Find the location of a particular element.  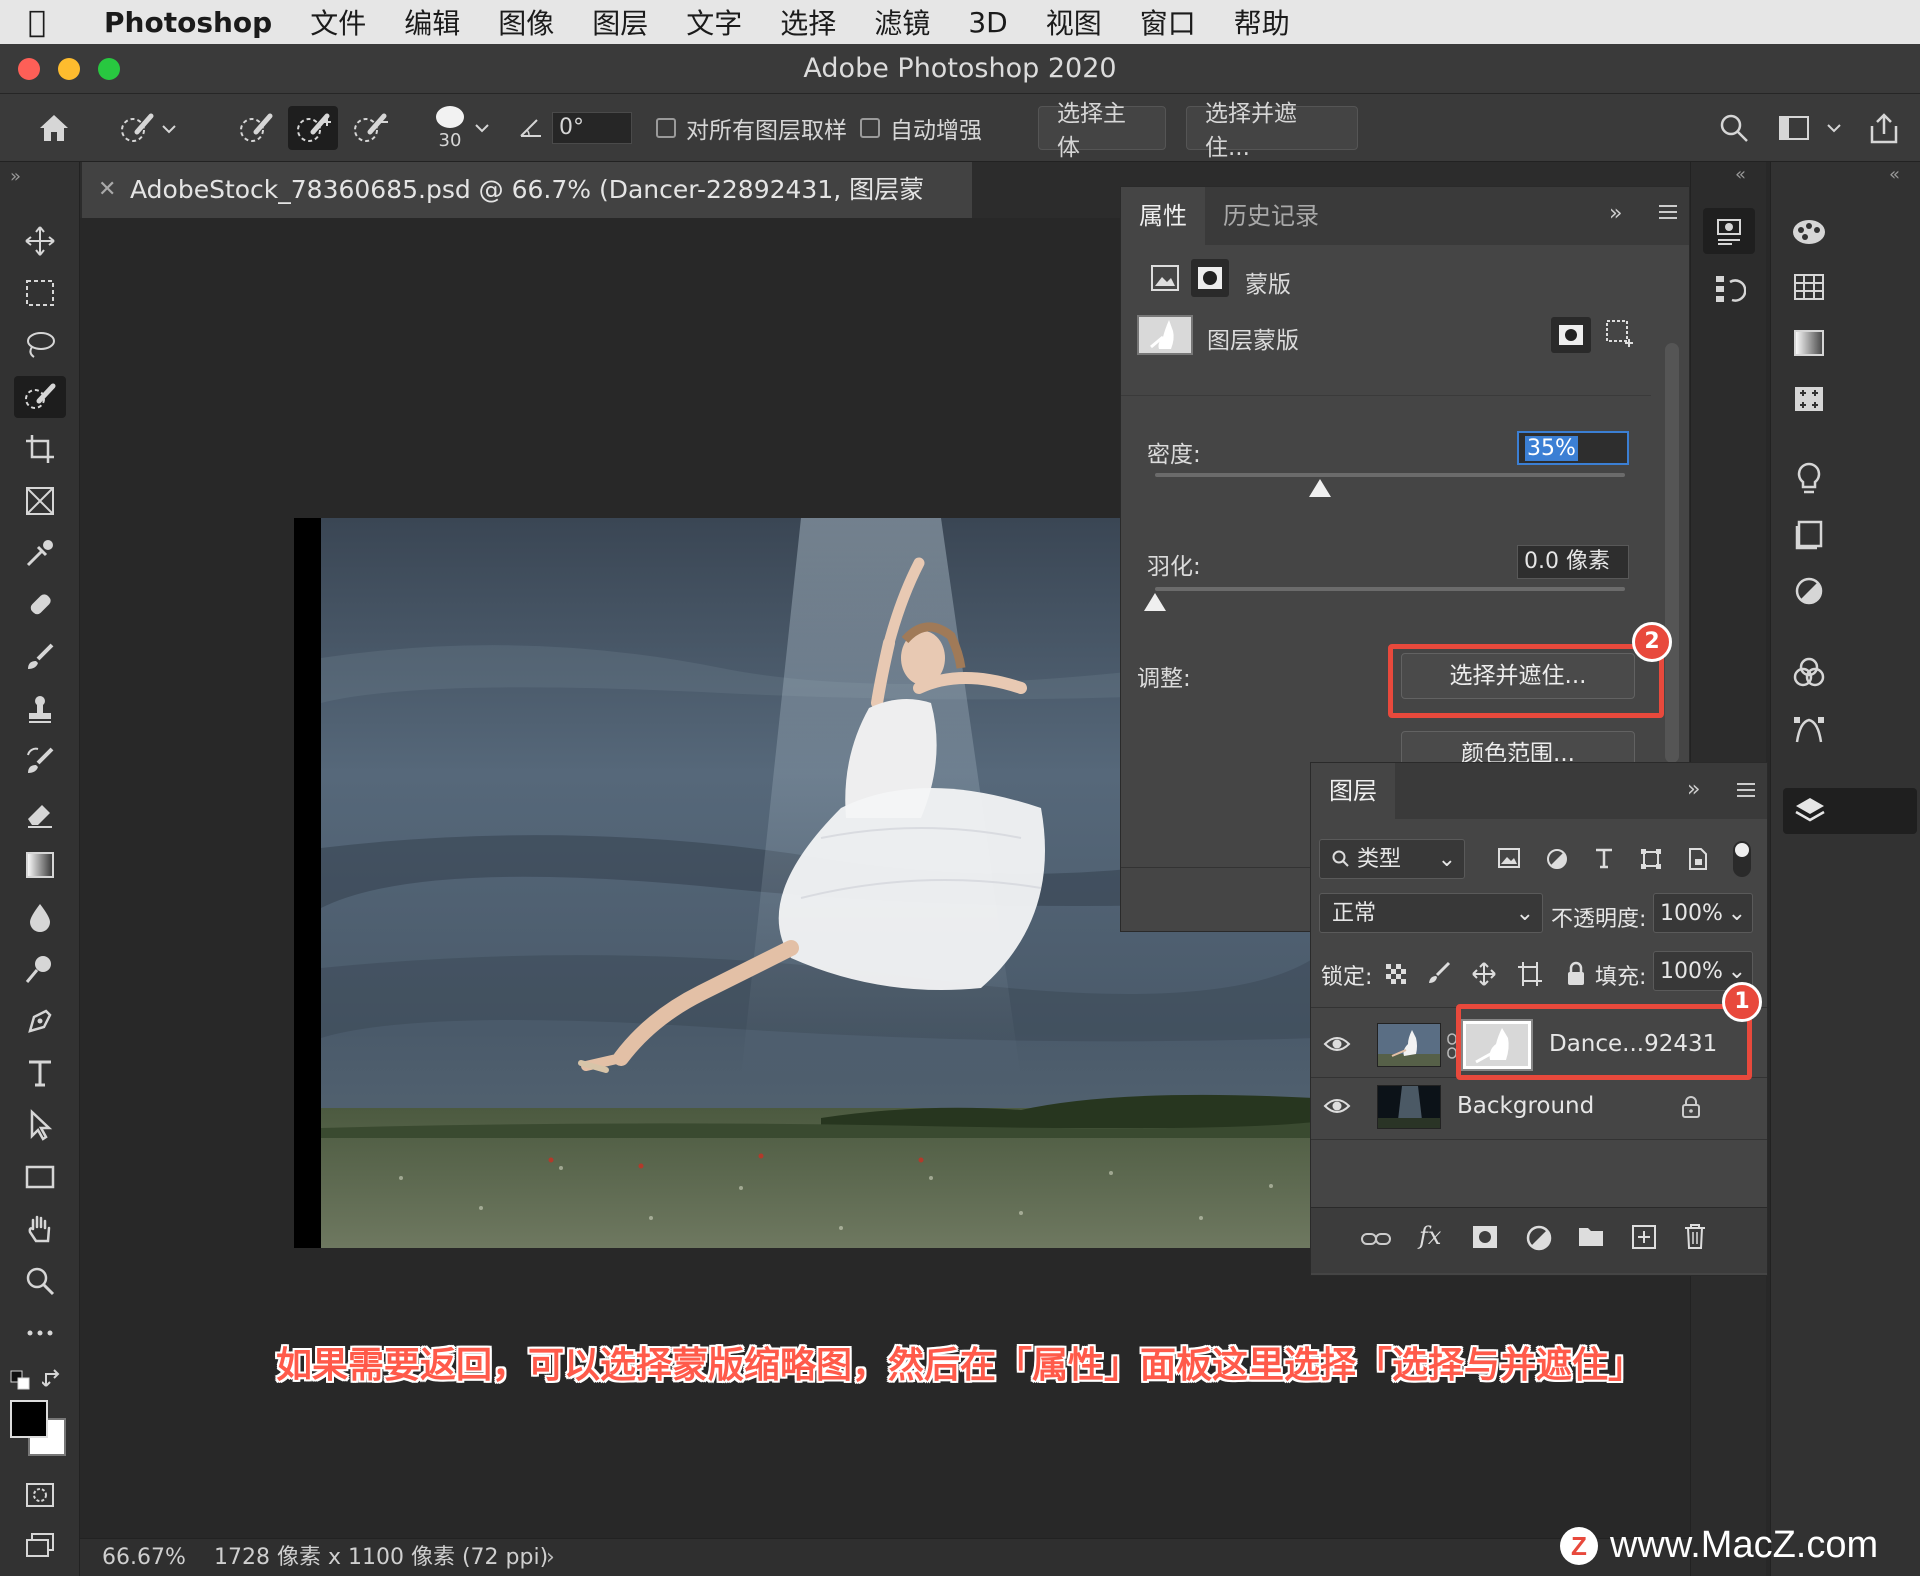

workspace-icon is located at coordinates (1794, 128).